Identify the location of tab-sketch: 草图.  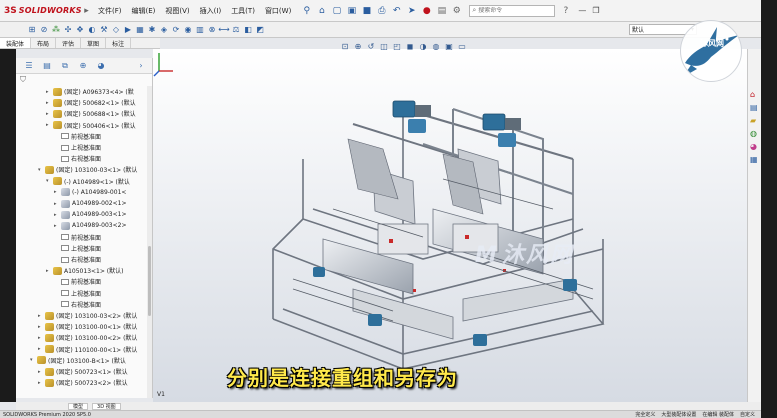
(94, 43).